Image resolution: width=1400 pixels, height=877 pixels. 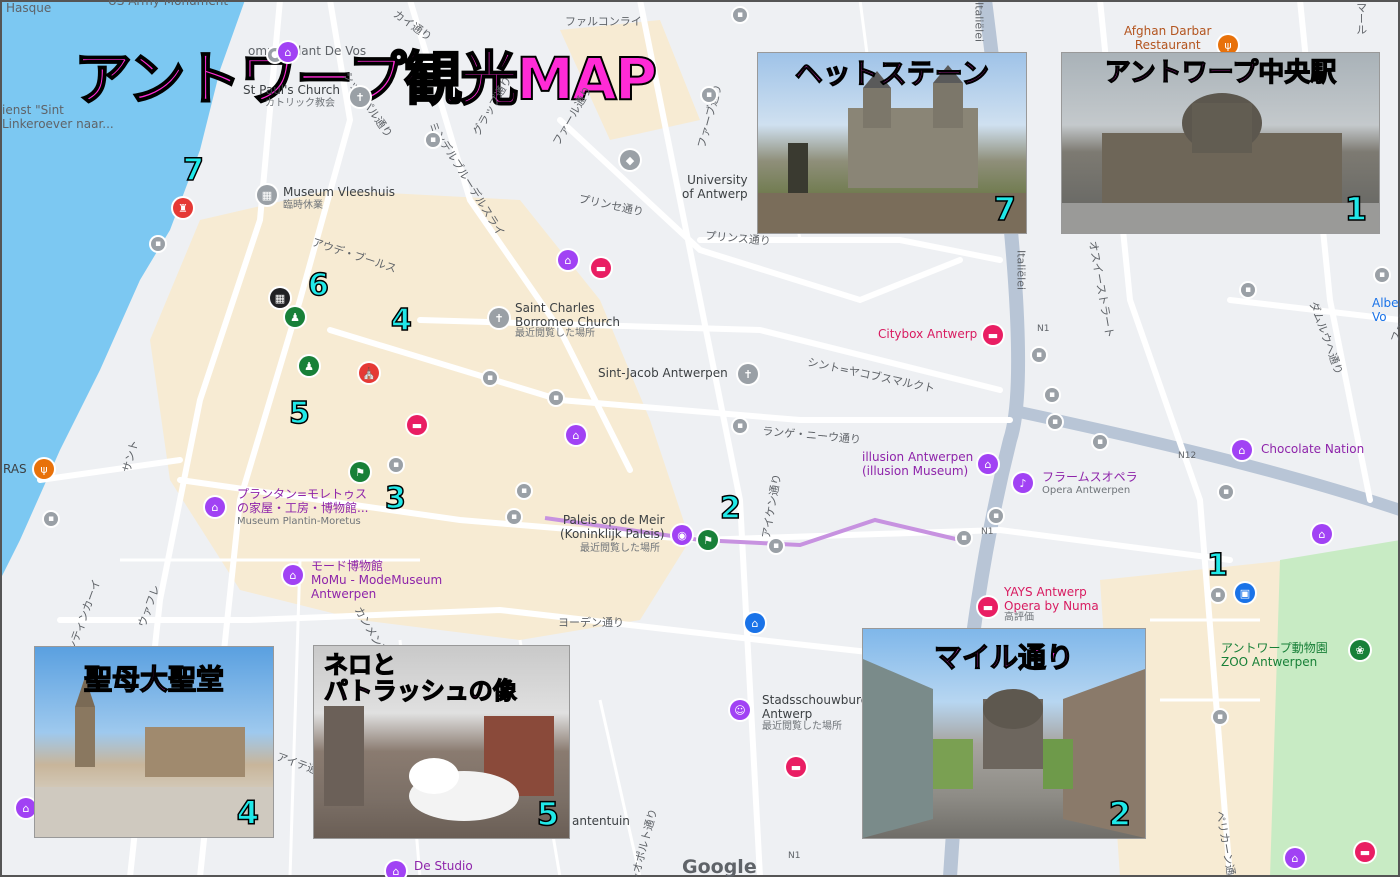 What do you see at coordinates (796, 767) in the screenshot?
I see `hotel-icon-south: ▬` at bounding box center [796, 767].